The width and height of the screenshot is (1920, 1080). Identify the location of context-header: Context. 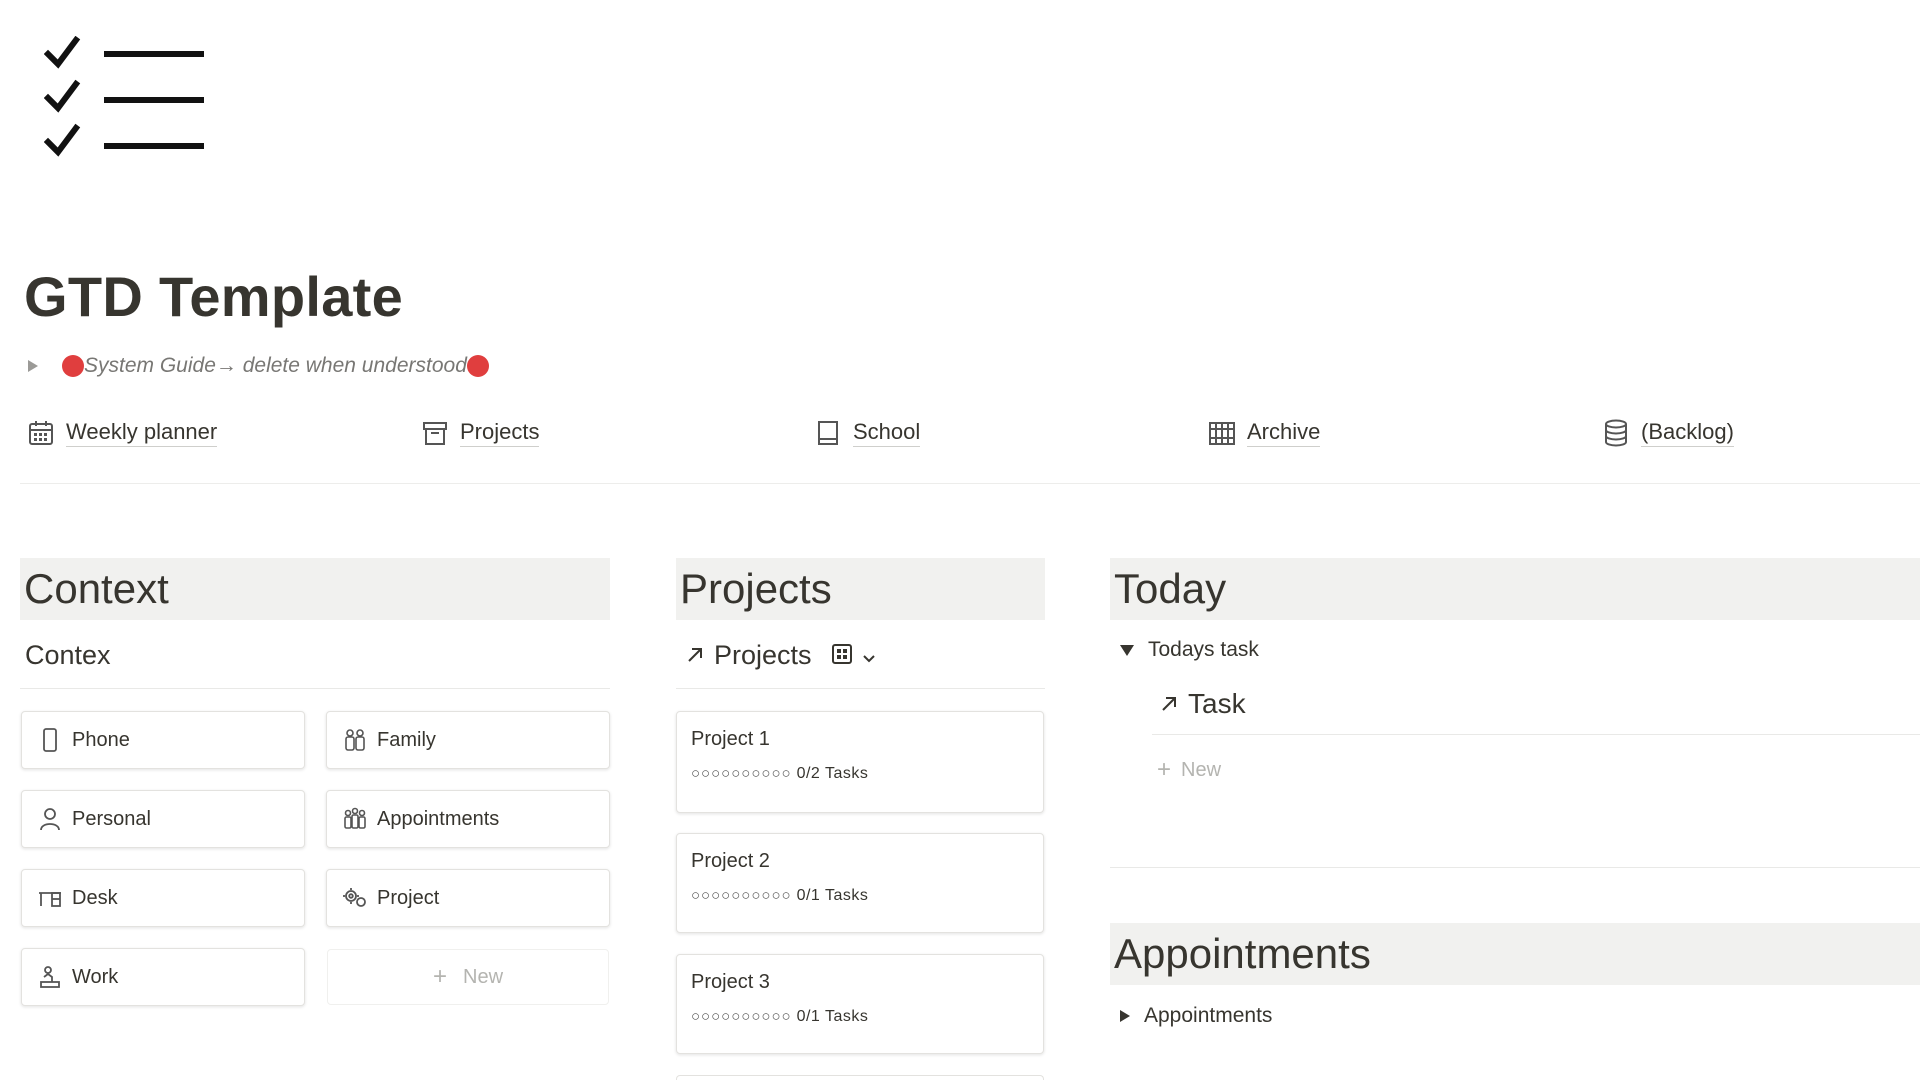
(315, 589).